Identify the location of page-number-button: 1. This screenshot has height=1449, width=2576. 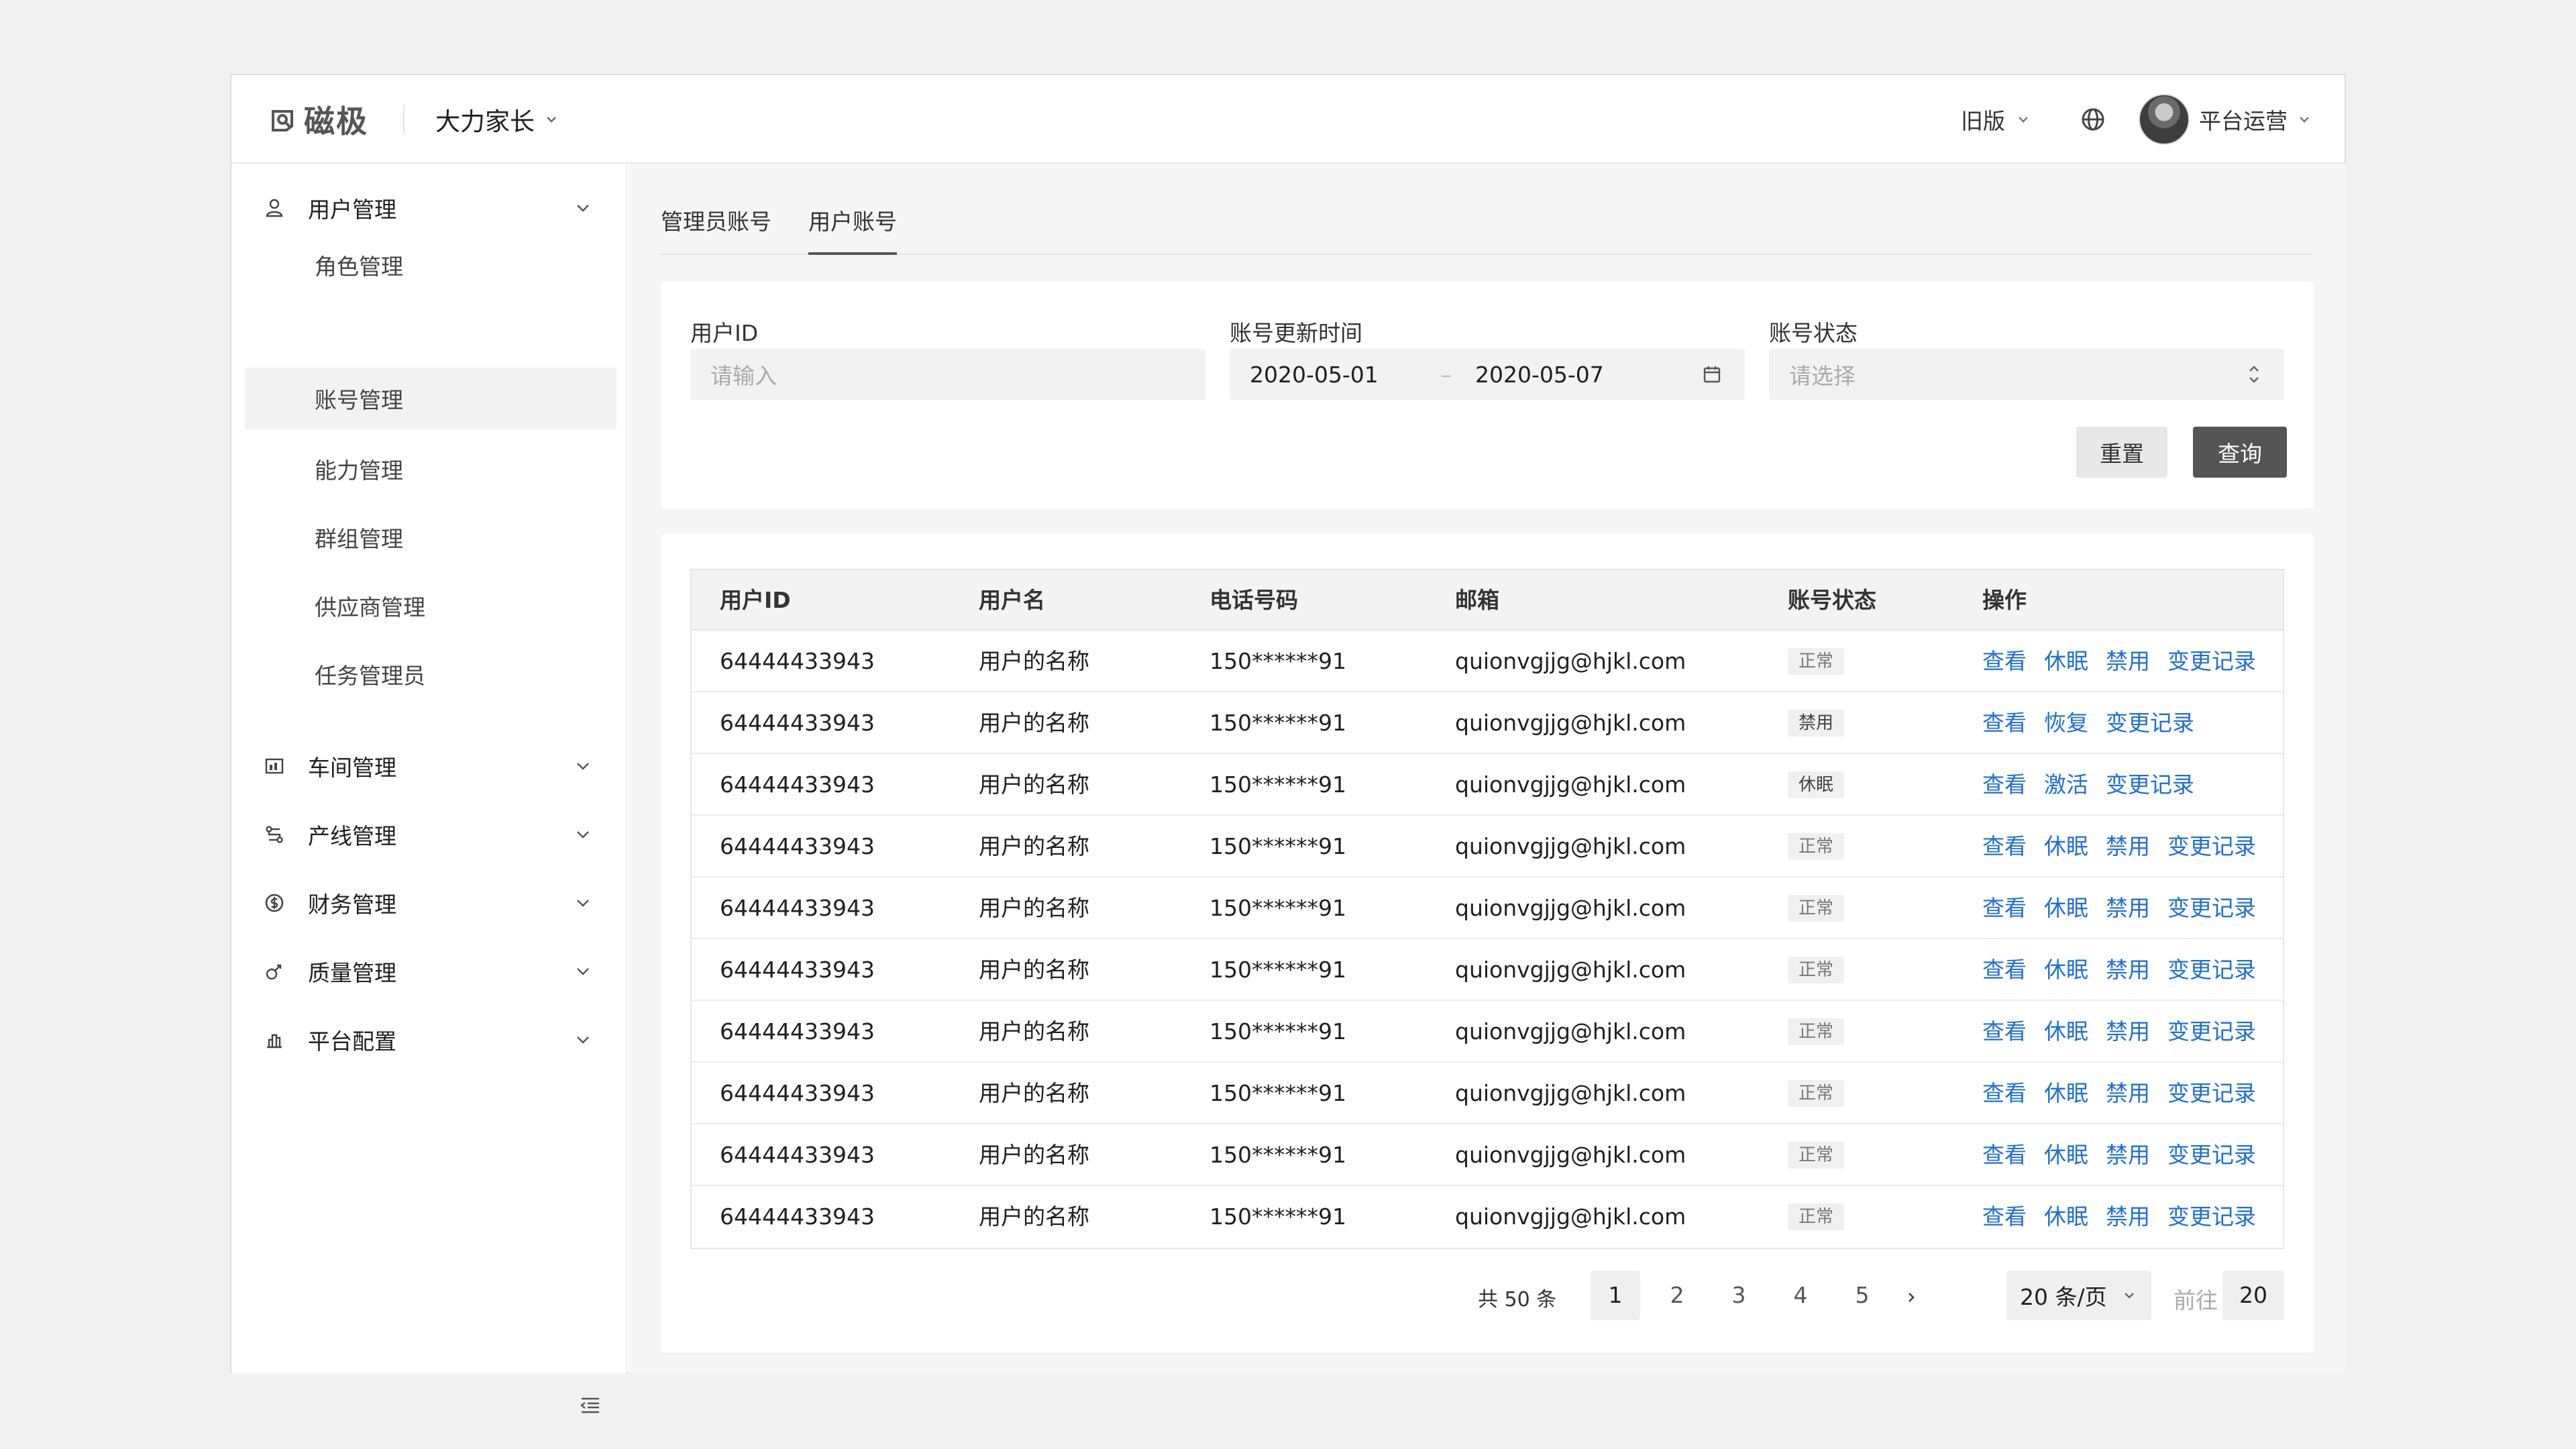
(1615, 1295).